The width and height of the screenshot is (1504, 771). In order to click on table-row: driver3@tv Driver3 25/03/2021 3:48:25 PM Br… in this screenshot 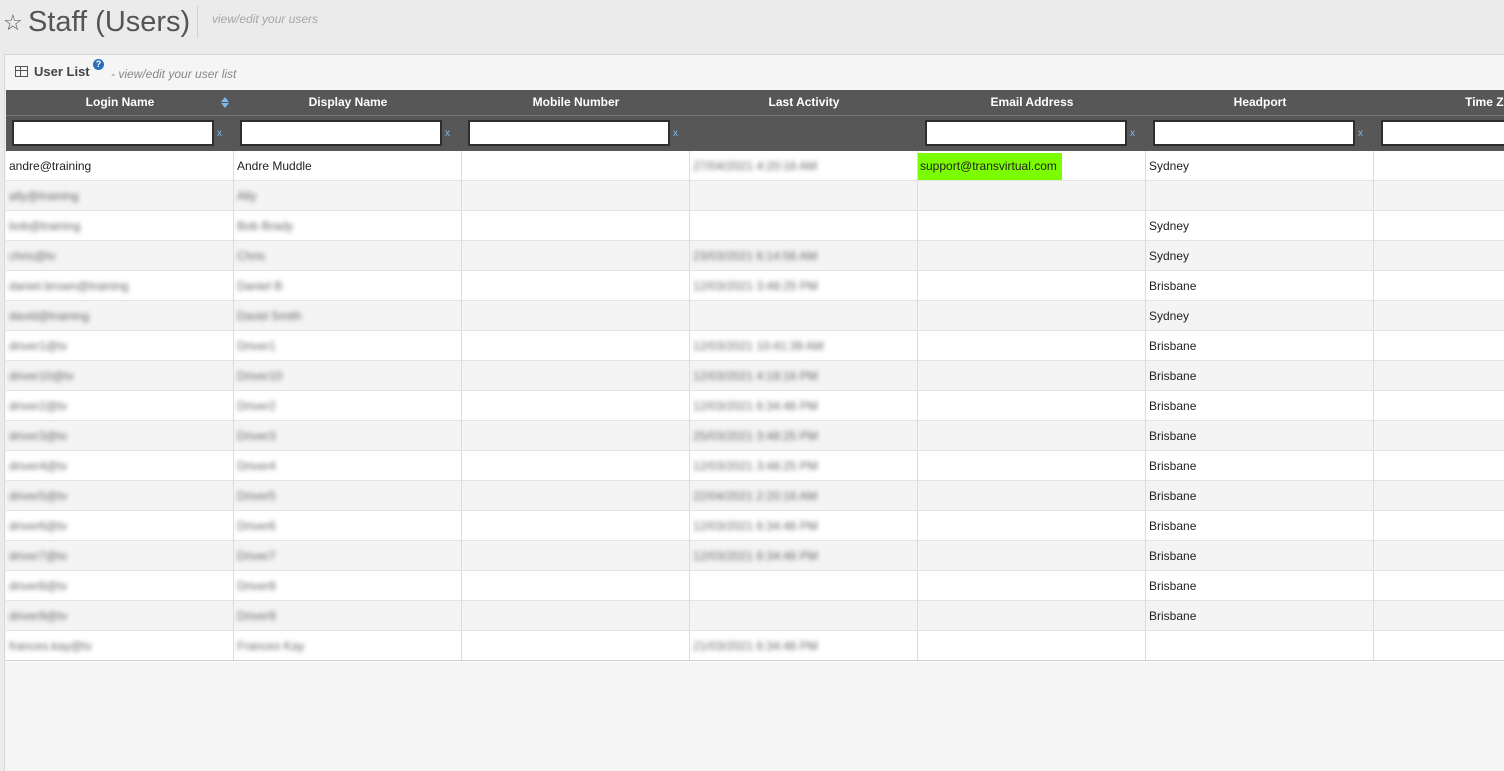, I will do `click(755, 436)`.